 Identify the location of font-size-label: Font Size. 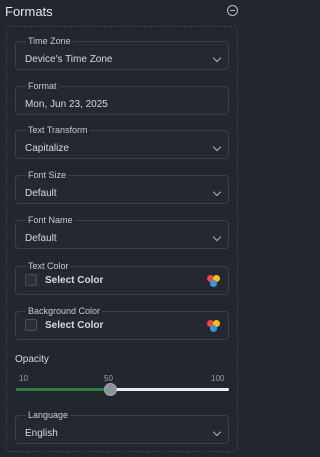
(47, 175).